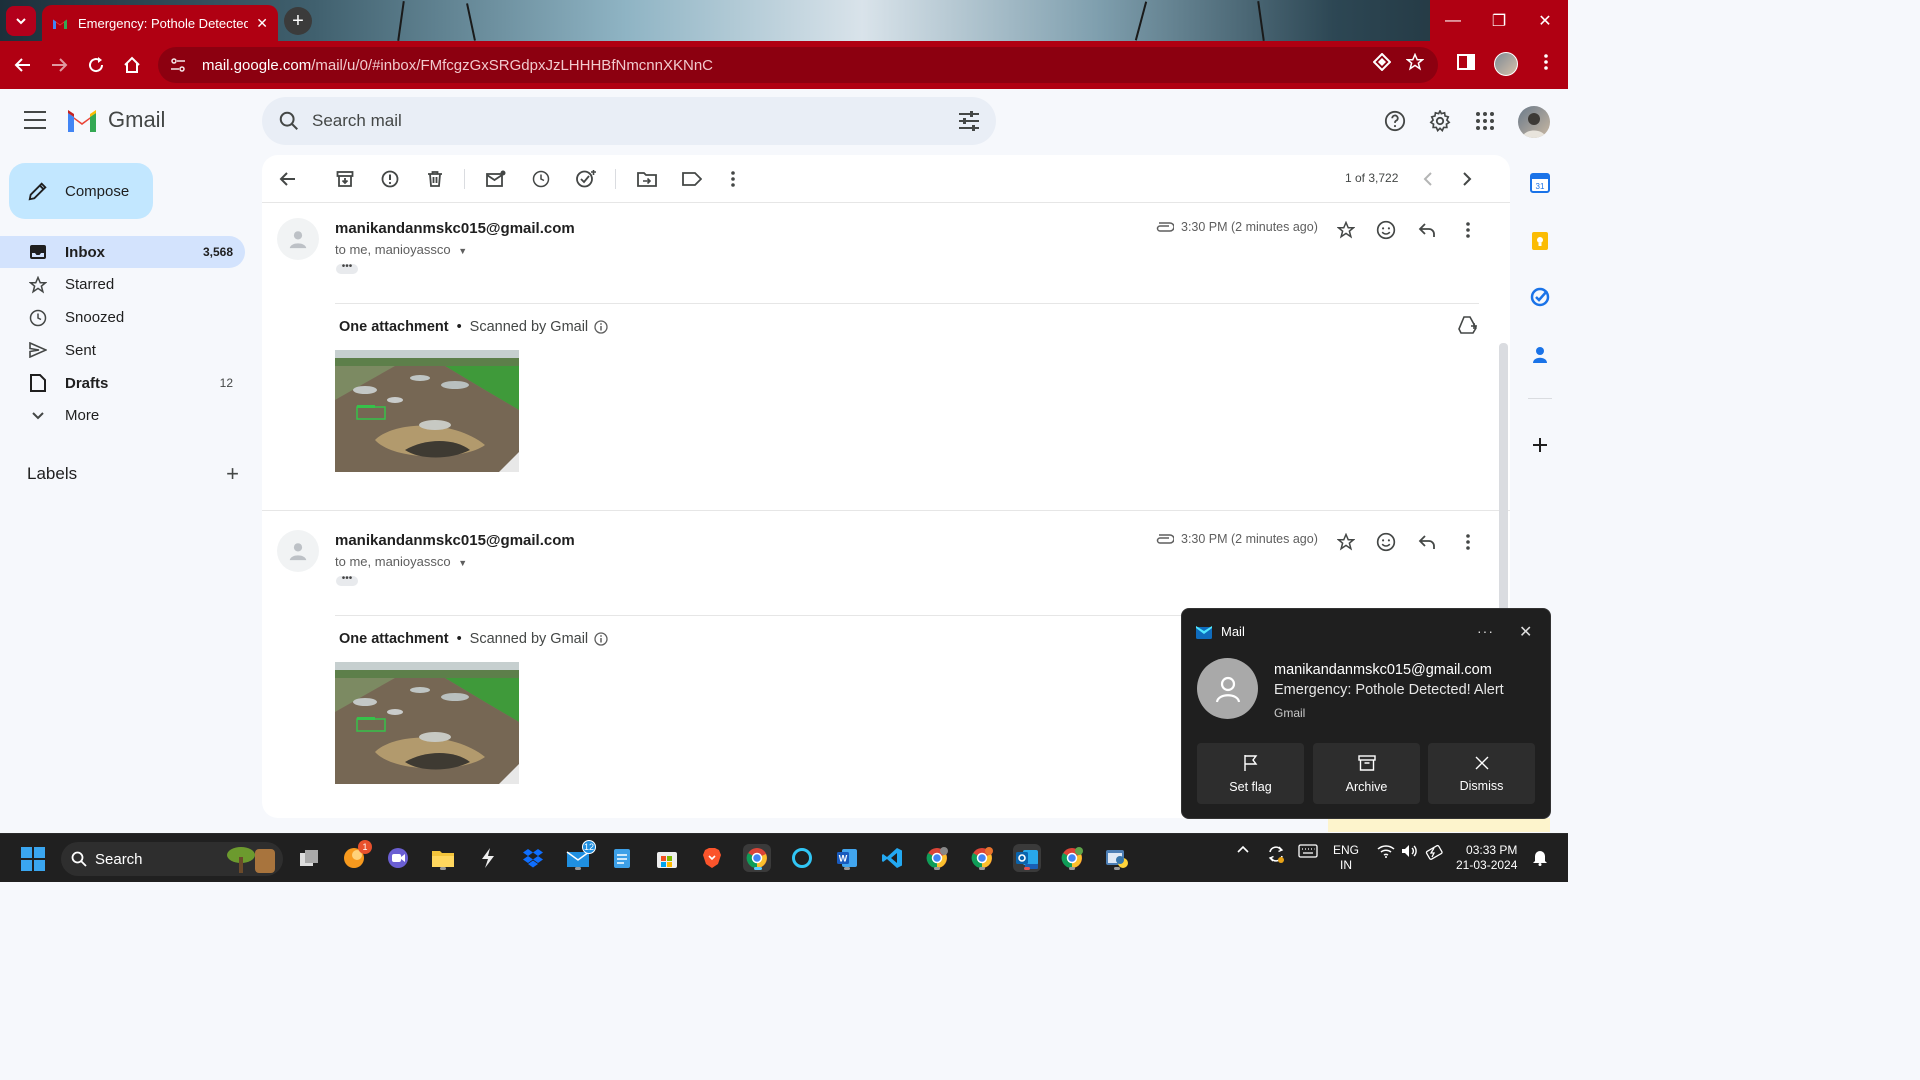  Describe the element at coordinates (1382, 62) in the screenshot. I see `extension-diamond-icon` at that location.